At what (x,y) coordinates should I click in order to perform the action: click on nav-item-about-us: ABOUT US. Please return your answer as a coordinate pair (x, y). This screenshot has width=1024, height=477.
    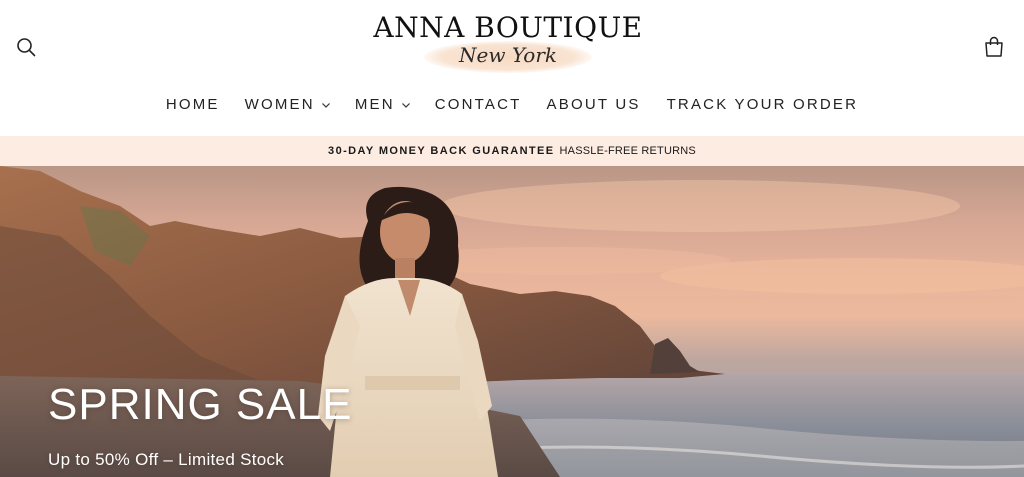
    Looking at the image, I should click on (594, 104).